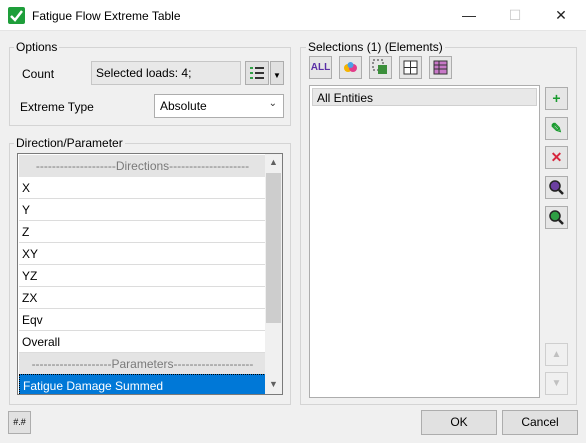 This screenshot has width=586, height=443. I want to click on colors-icon, so click(350, 67).